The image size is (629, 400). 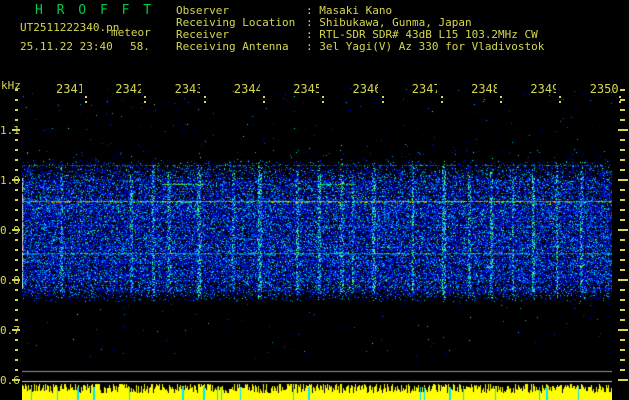 I want to click on time-label: 2343, so click(x=187, y=89).